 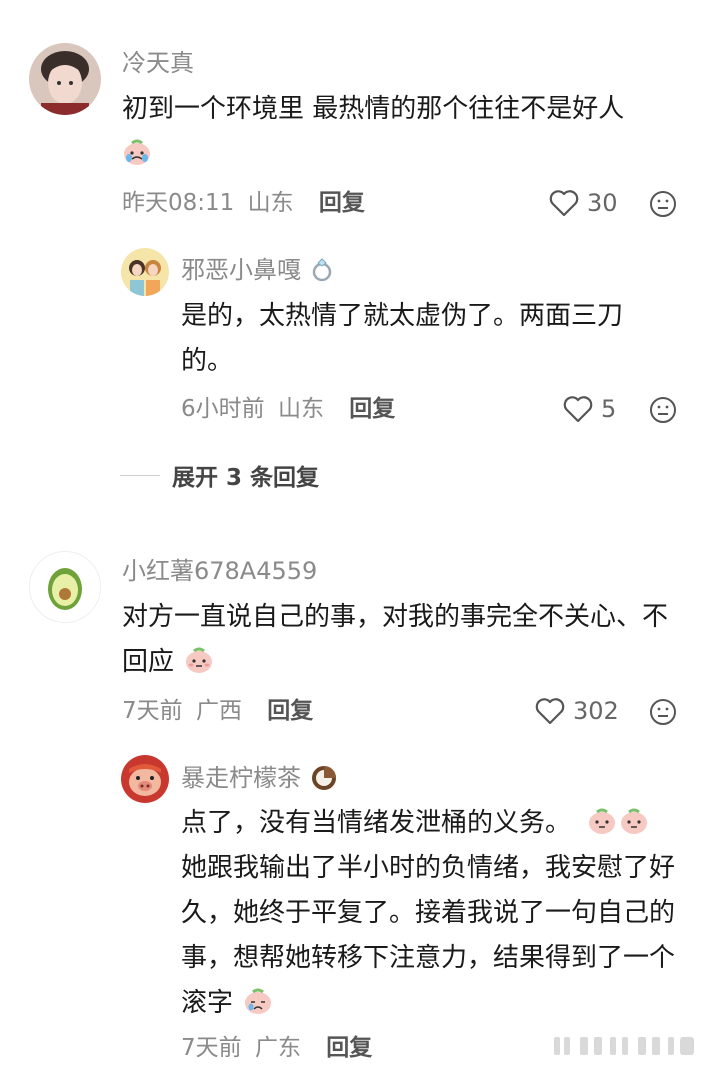 I want to click on comment-text: 初到一个环境里 最热情的那个往往不是好人, so click(x=402, y=132).